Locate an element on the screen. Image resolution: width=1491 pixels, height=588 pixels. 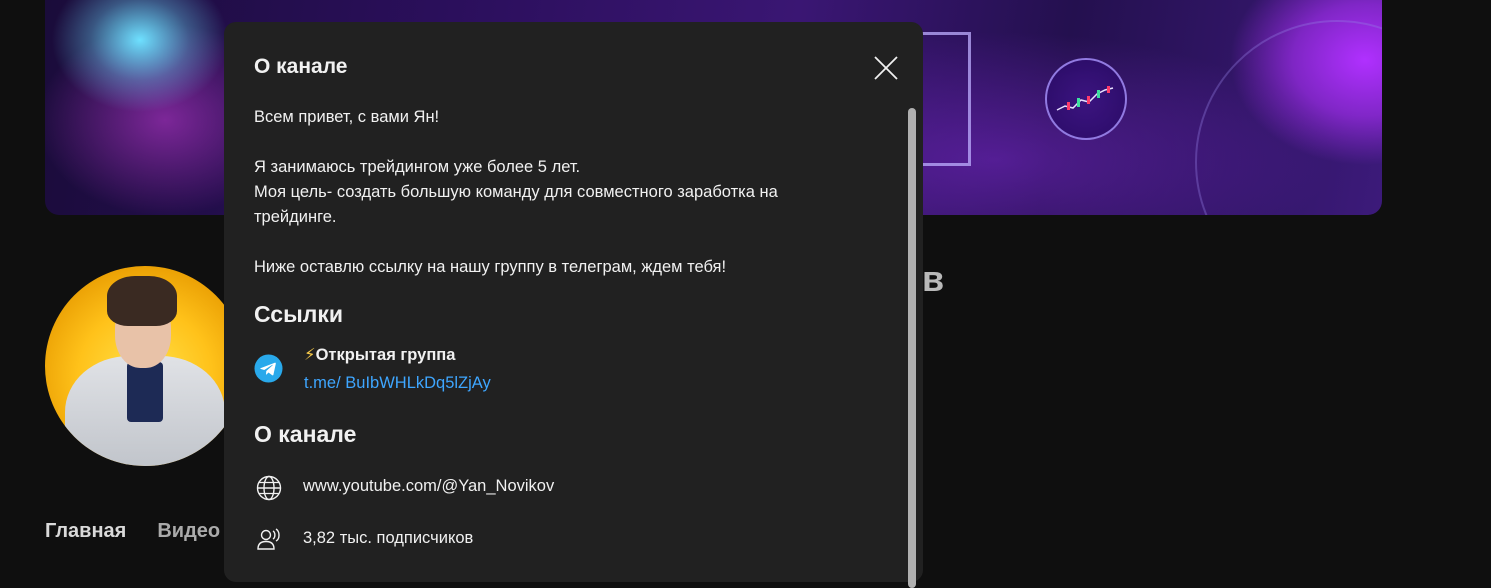
avatar-figure-collar is located at coordinates (145, 392).